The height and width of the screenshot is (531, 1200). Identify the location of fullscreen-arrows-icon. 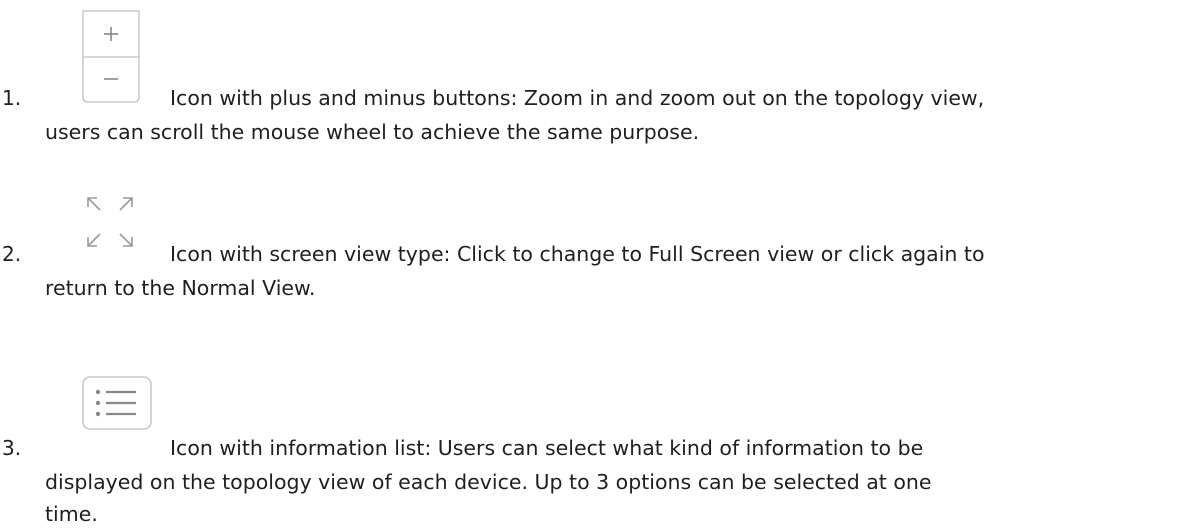
(112, 222).